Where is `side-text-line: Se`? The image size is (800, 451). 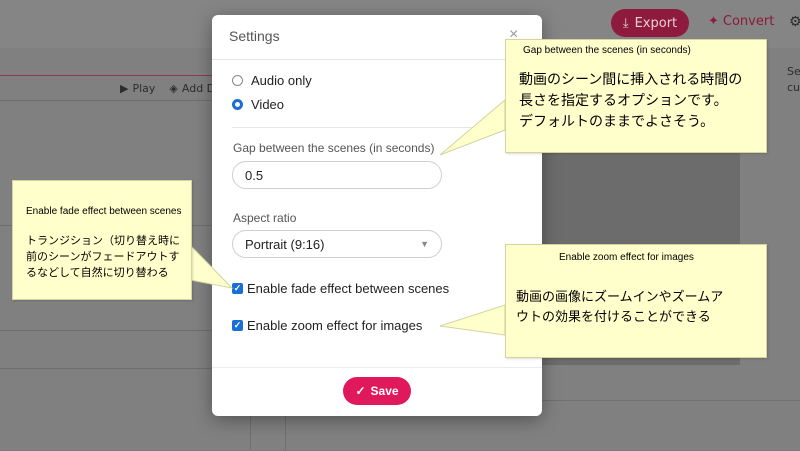
side-text-line: Se is located at coordinates (793, 71).